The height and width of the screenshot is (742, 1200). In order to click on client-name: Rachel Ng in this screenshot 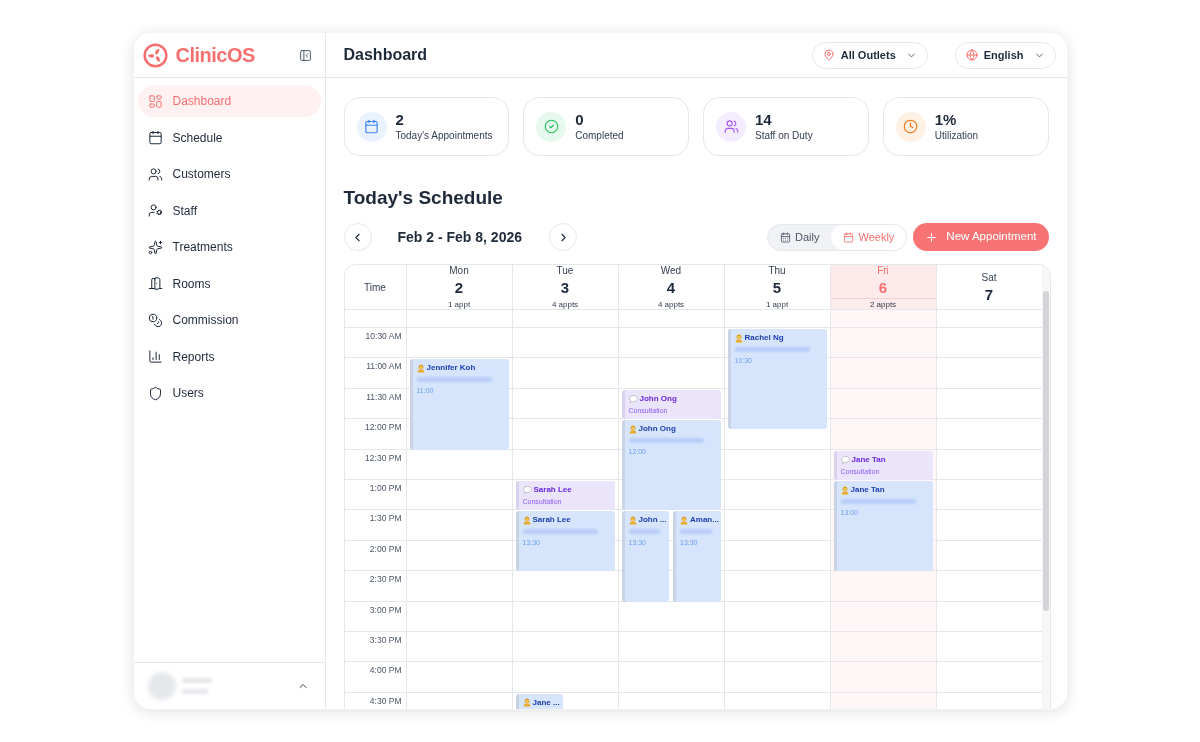, I will do `click(764, 338)`.